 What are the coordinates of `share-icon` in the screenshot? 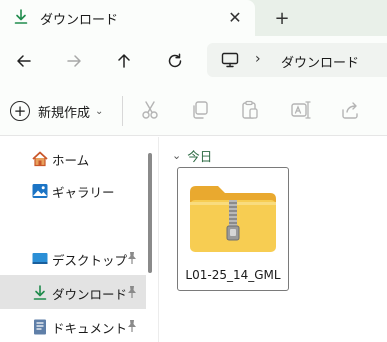 It's located at (350, 110).